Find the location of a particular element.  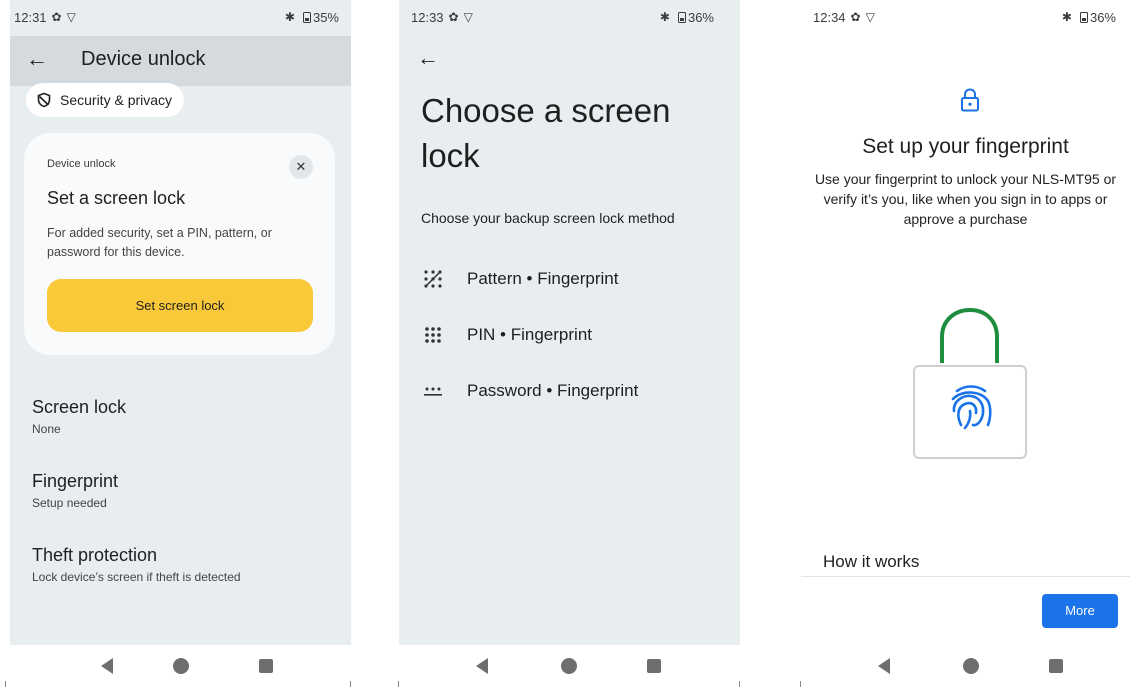

close-icon: ✕ is located at coordinates (301, 167).